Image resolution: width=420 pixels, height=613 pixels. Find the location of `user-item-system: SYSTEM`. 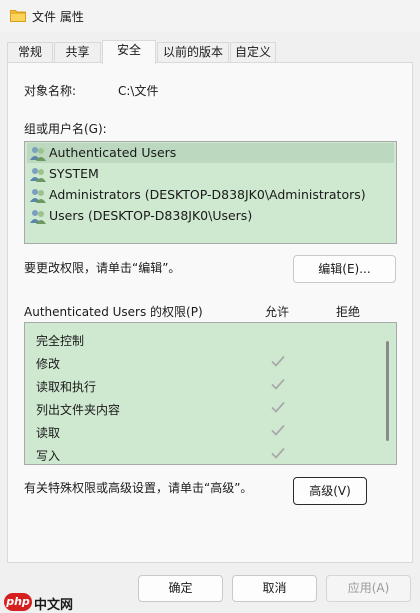

user-item-system: SYSTEM is located at coordinates (210, 174).